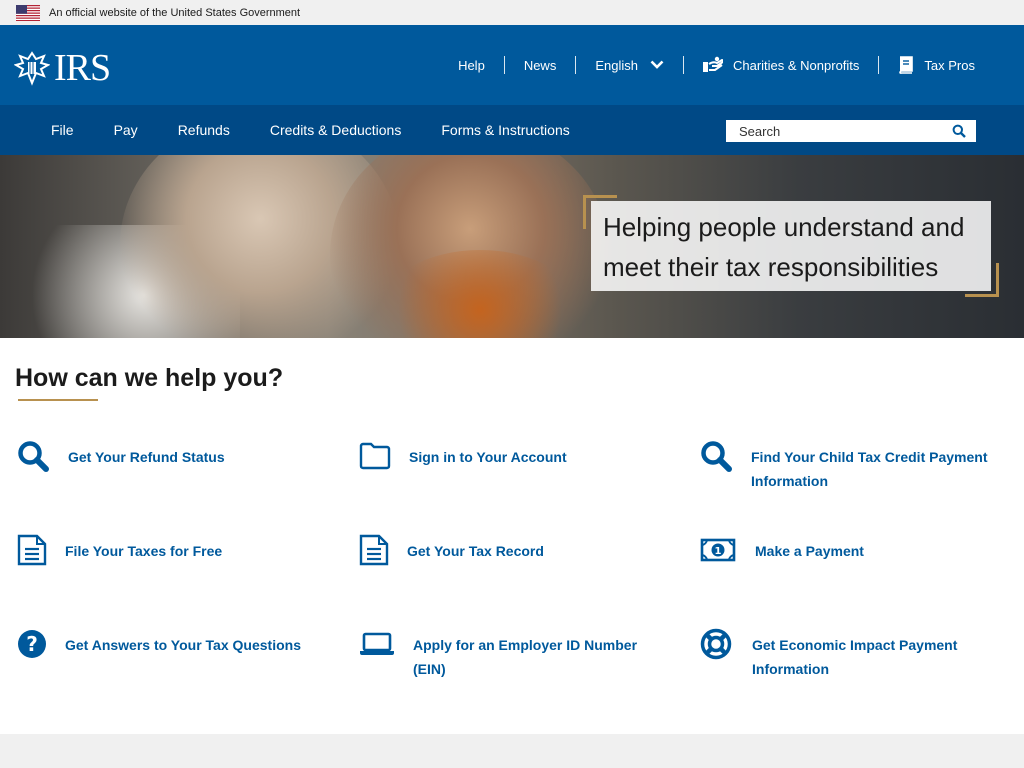 Image resolution: width=1024 pixels, height=768 pixels. What do you see at coordinates (796, 65) in the screenshot?
I see `charities-link-label: Charities & Nonprofits` at bounding box center [796, 65].